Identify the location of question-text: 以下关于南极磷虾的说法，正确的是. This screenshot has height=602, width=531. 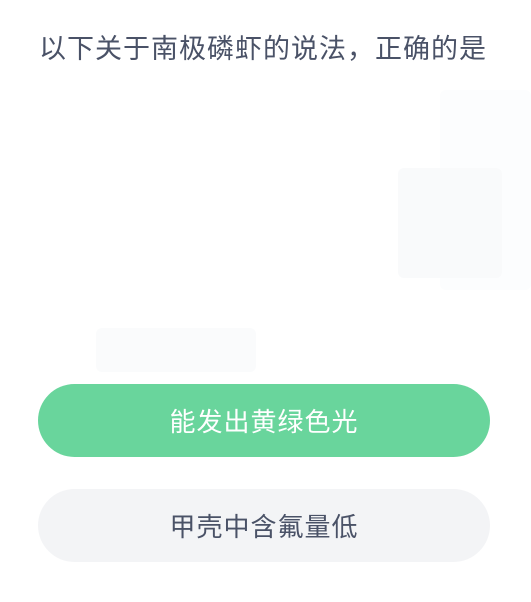
(263, 49).